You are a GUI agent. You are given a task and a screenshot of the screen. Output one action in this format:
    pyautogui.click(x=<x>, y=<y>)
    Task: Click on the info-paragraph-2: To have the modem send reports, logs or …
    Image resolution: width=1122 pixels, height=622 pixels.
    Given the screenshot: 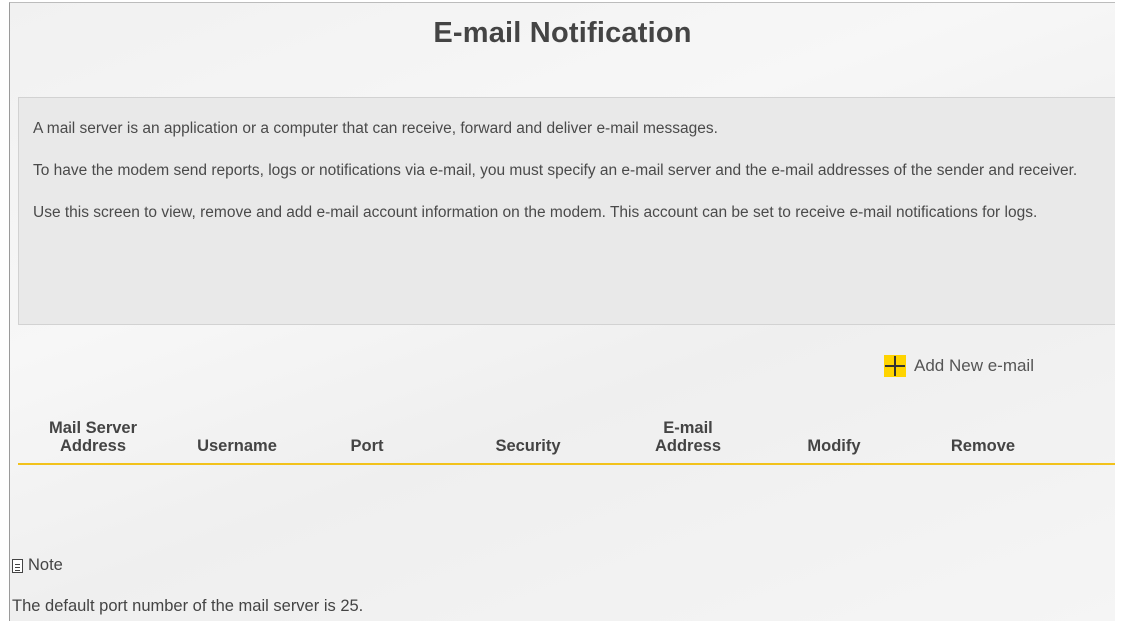 What is the action you would take?
    pyautogui.click(x=555, y=170)
    